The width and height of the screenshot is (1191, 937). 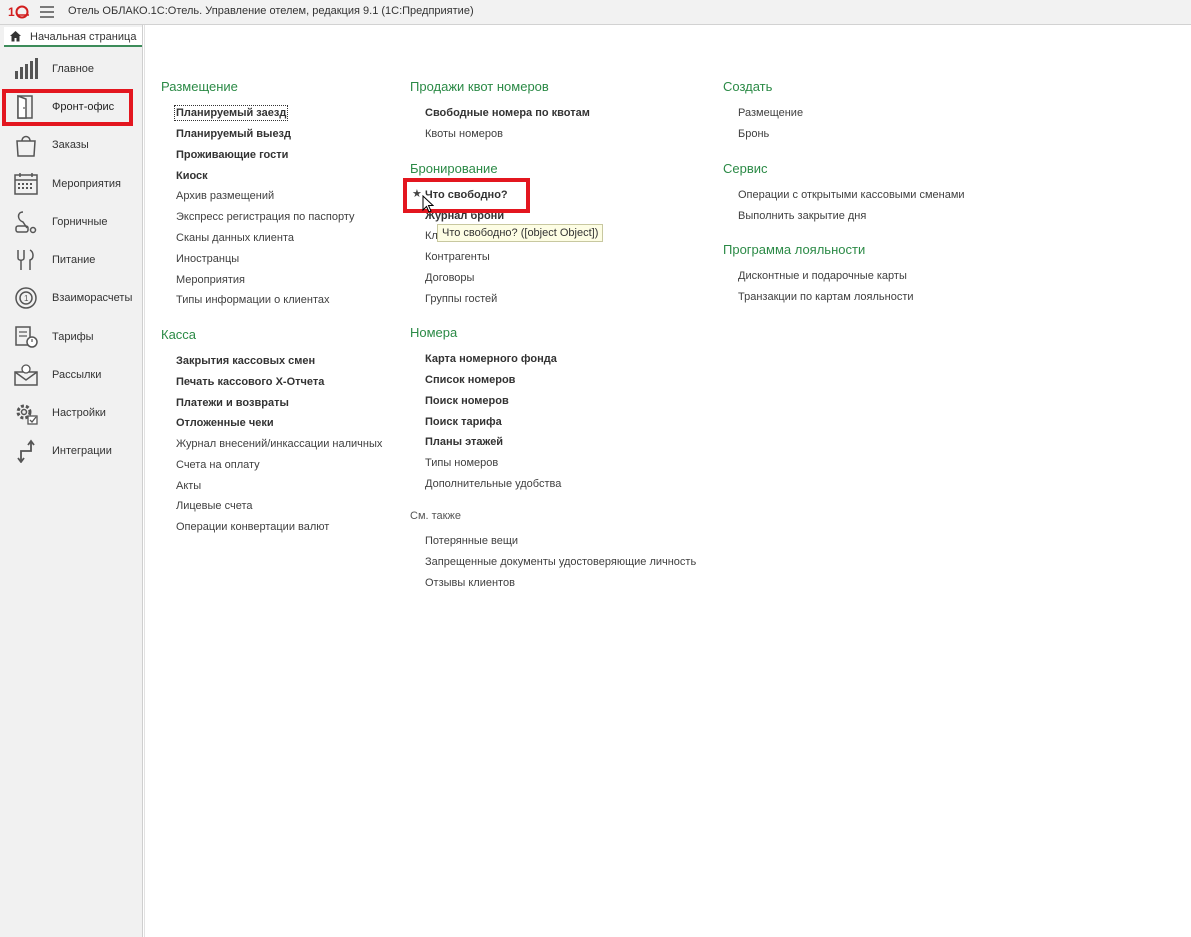 What do you see at coordinates (210, 280) in the screenshot?
I see `link-events: Мероприятия` at bounding box center [210, 280].